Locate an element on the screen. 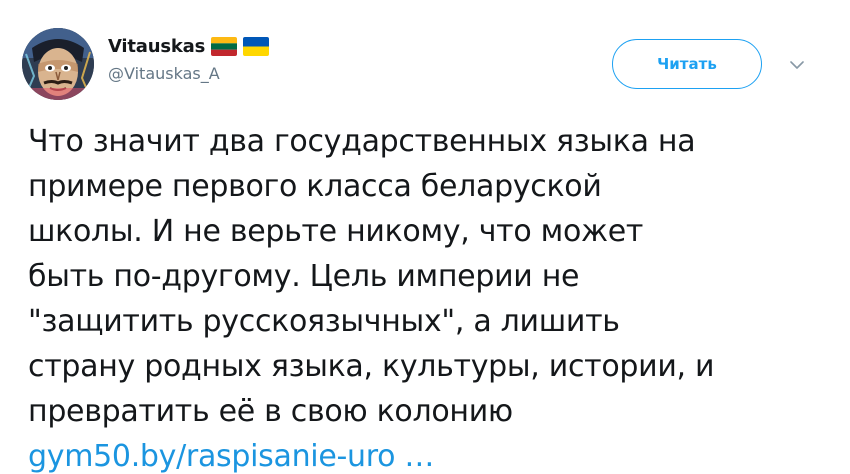  user-handle: @Vitauskas_A is located at coordinates (188, 73).